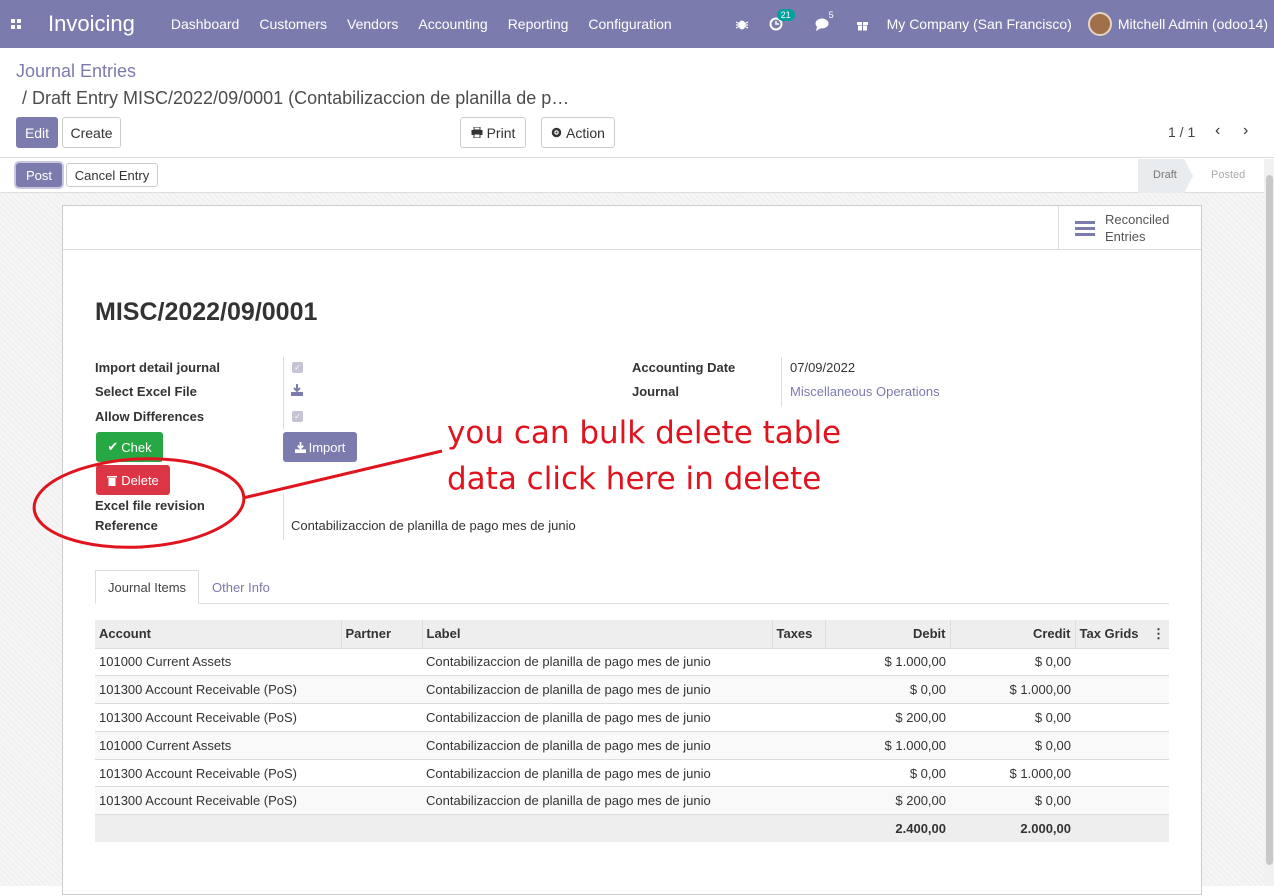 The width and height of the screenshot is (1274, 895). I want to click on tab-journal-items: Journal Items, so click(147, 587).